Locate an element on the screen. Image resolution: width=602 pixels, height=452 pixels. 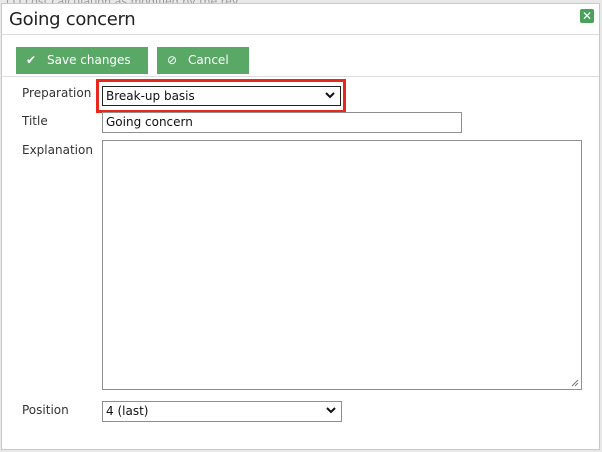
position-select: 4 (last) is located at coordinates (222, 411).